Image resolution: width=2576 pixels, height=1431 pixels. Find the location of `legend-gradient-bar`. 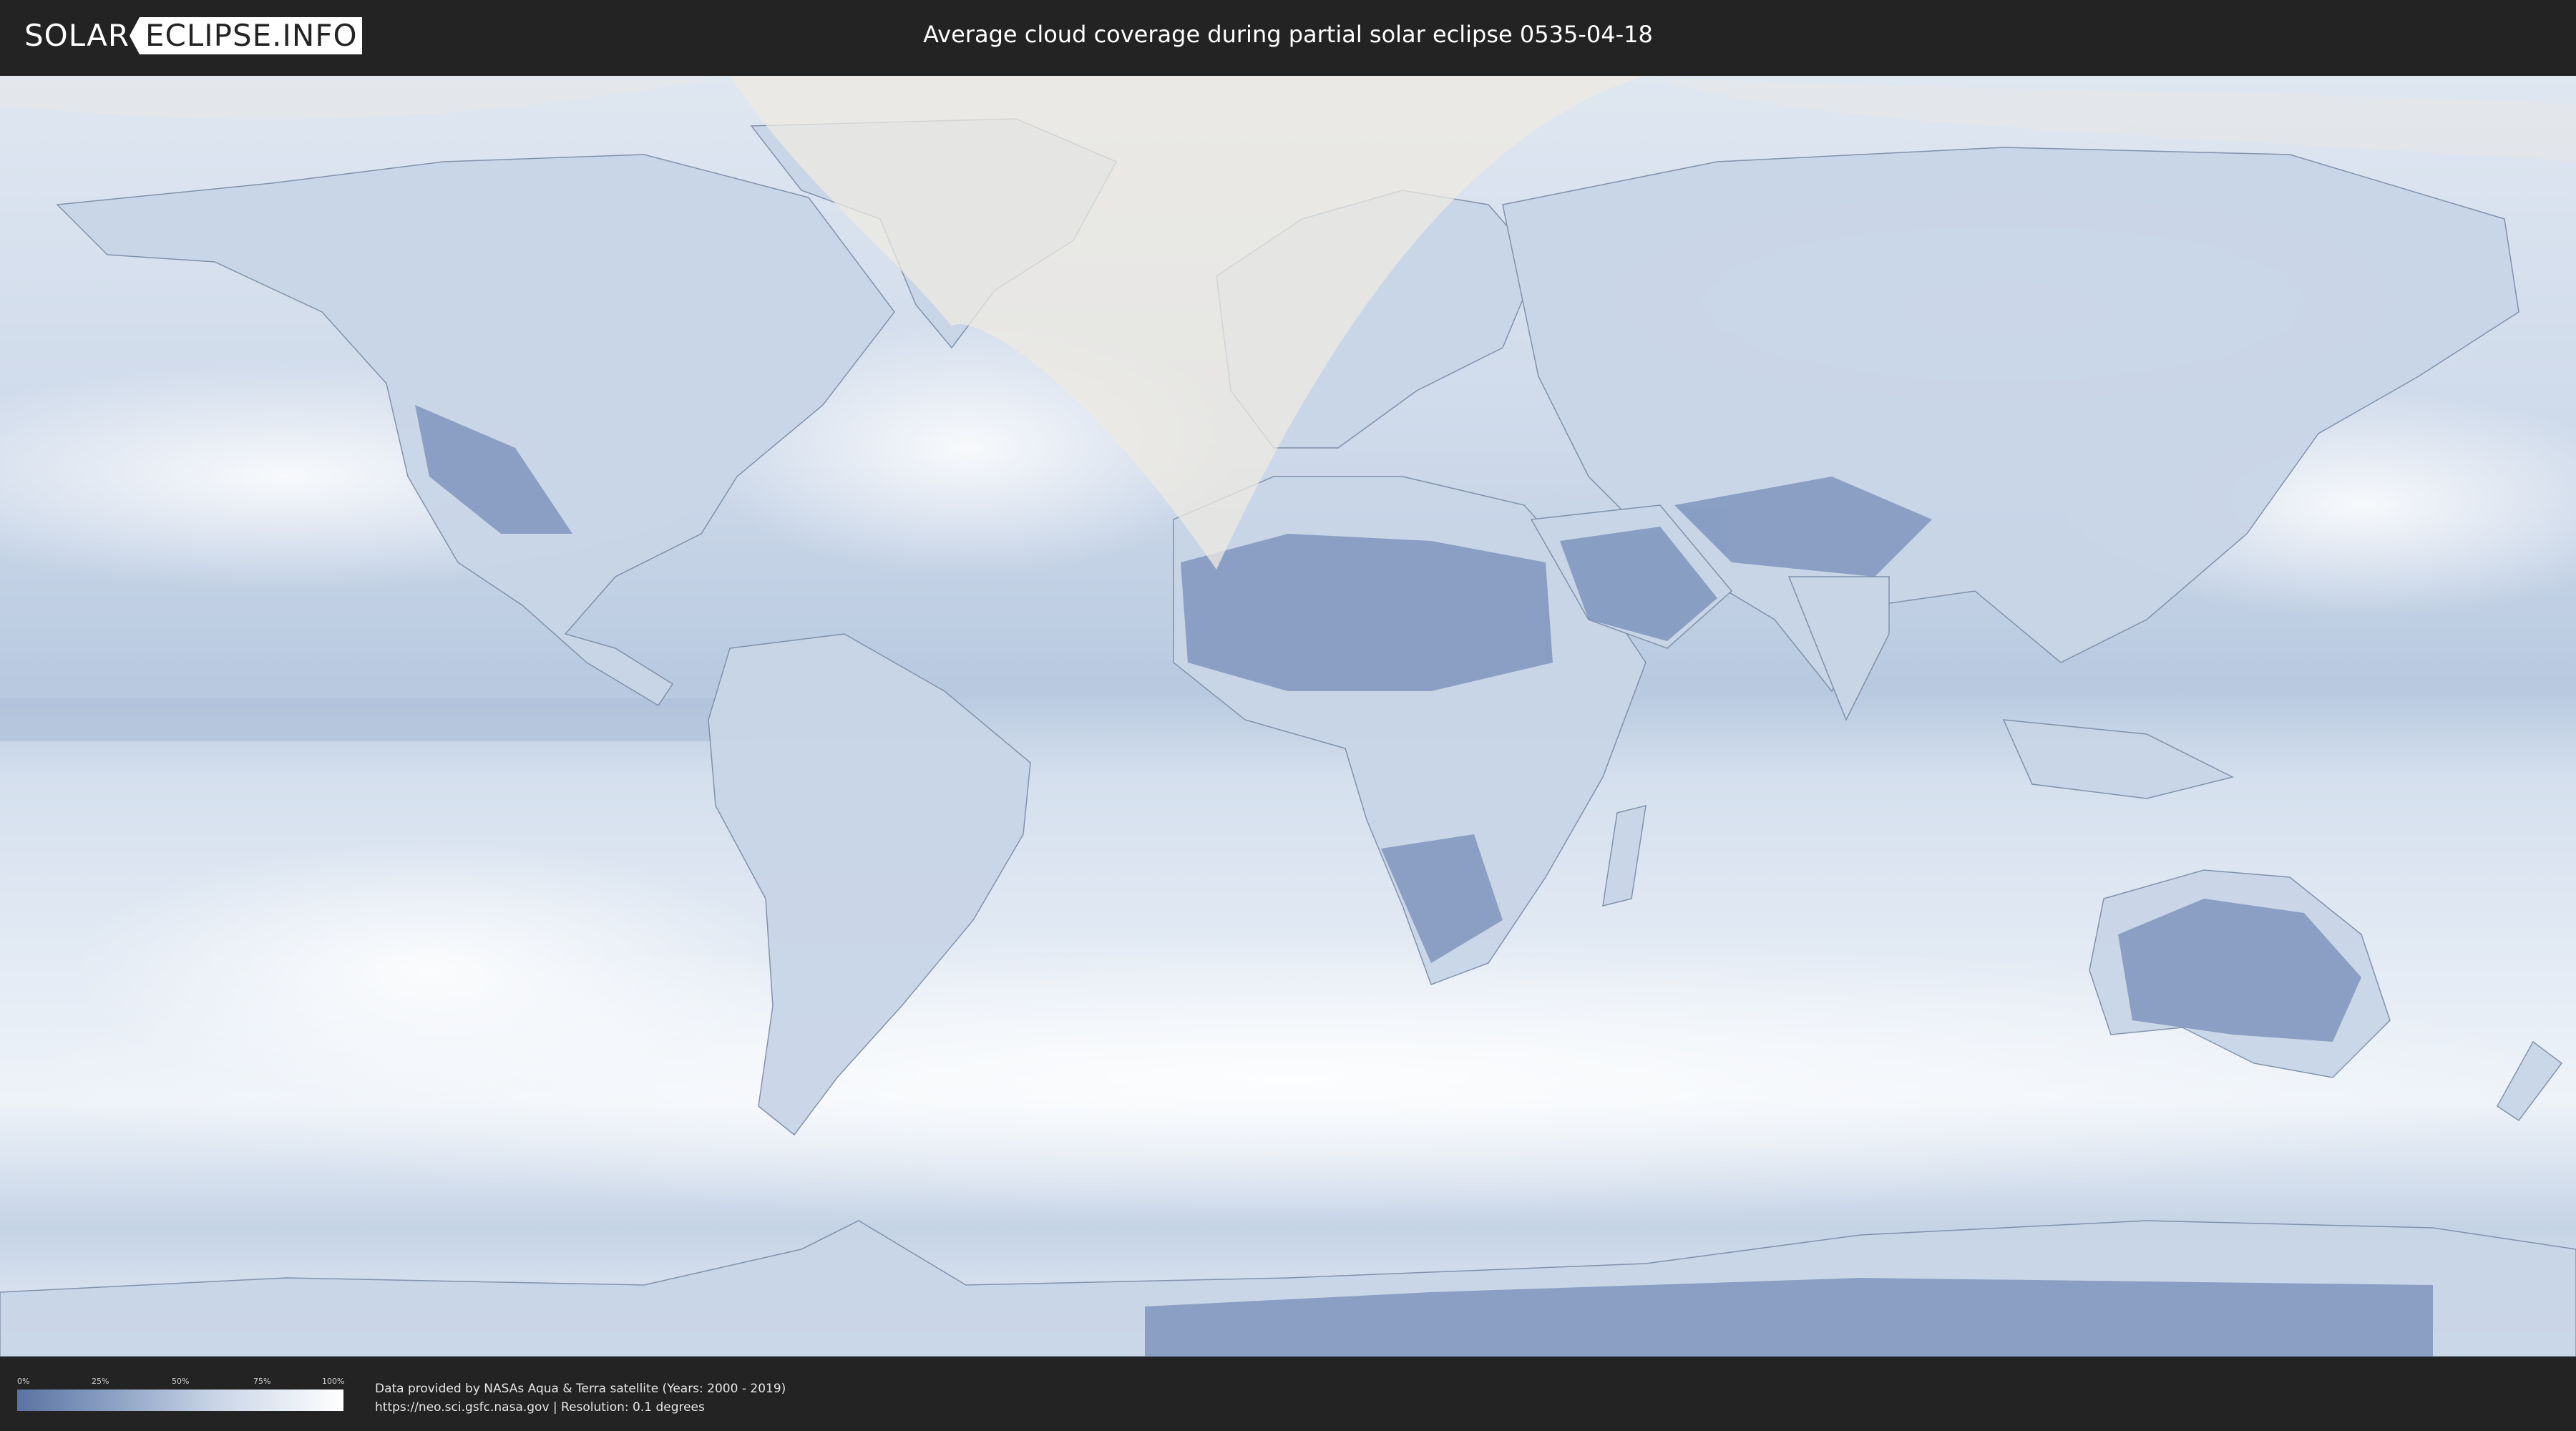

legend-gradient-bar is located at coordinates (180, 1400).